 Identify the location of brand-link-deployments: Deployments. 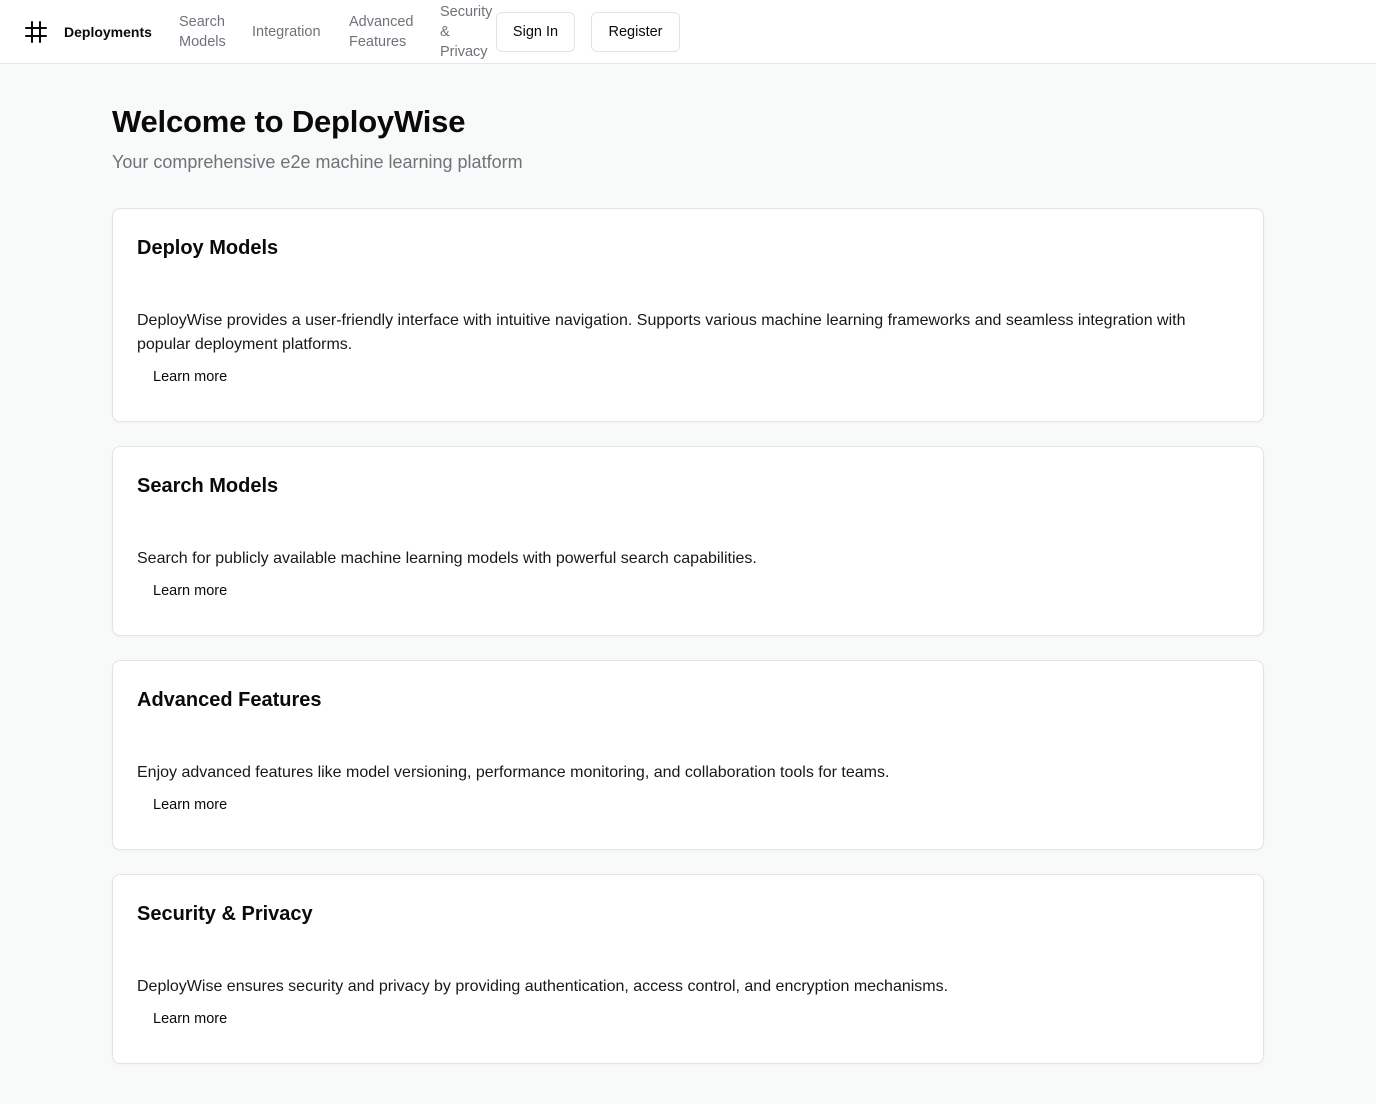
(108, 32).